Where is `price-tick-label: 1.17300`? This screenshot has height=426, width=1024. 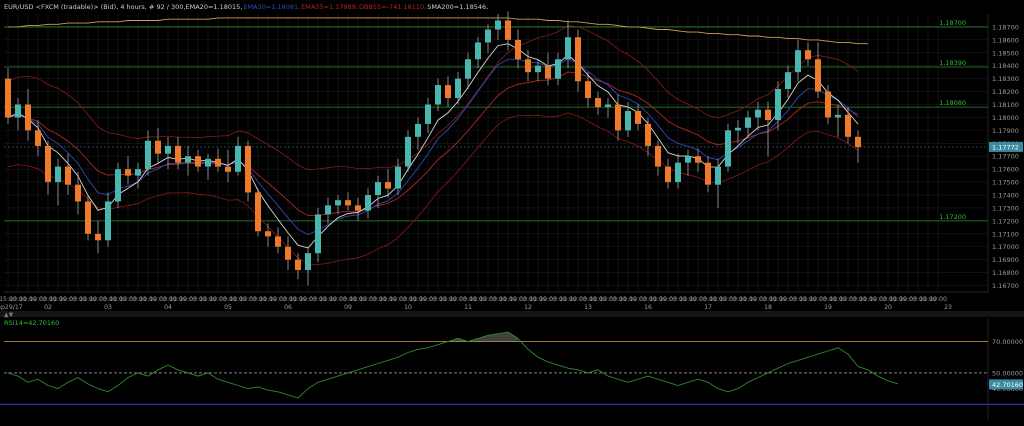
price-tick-label: 1.17300 is located at coordinates (1005, 208).